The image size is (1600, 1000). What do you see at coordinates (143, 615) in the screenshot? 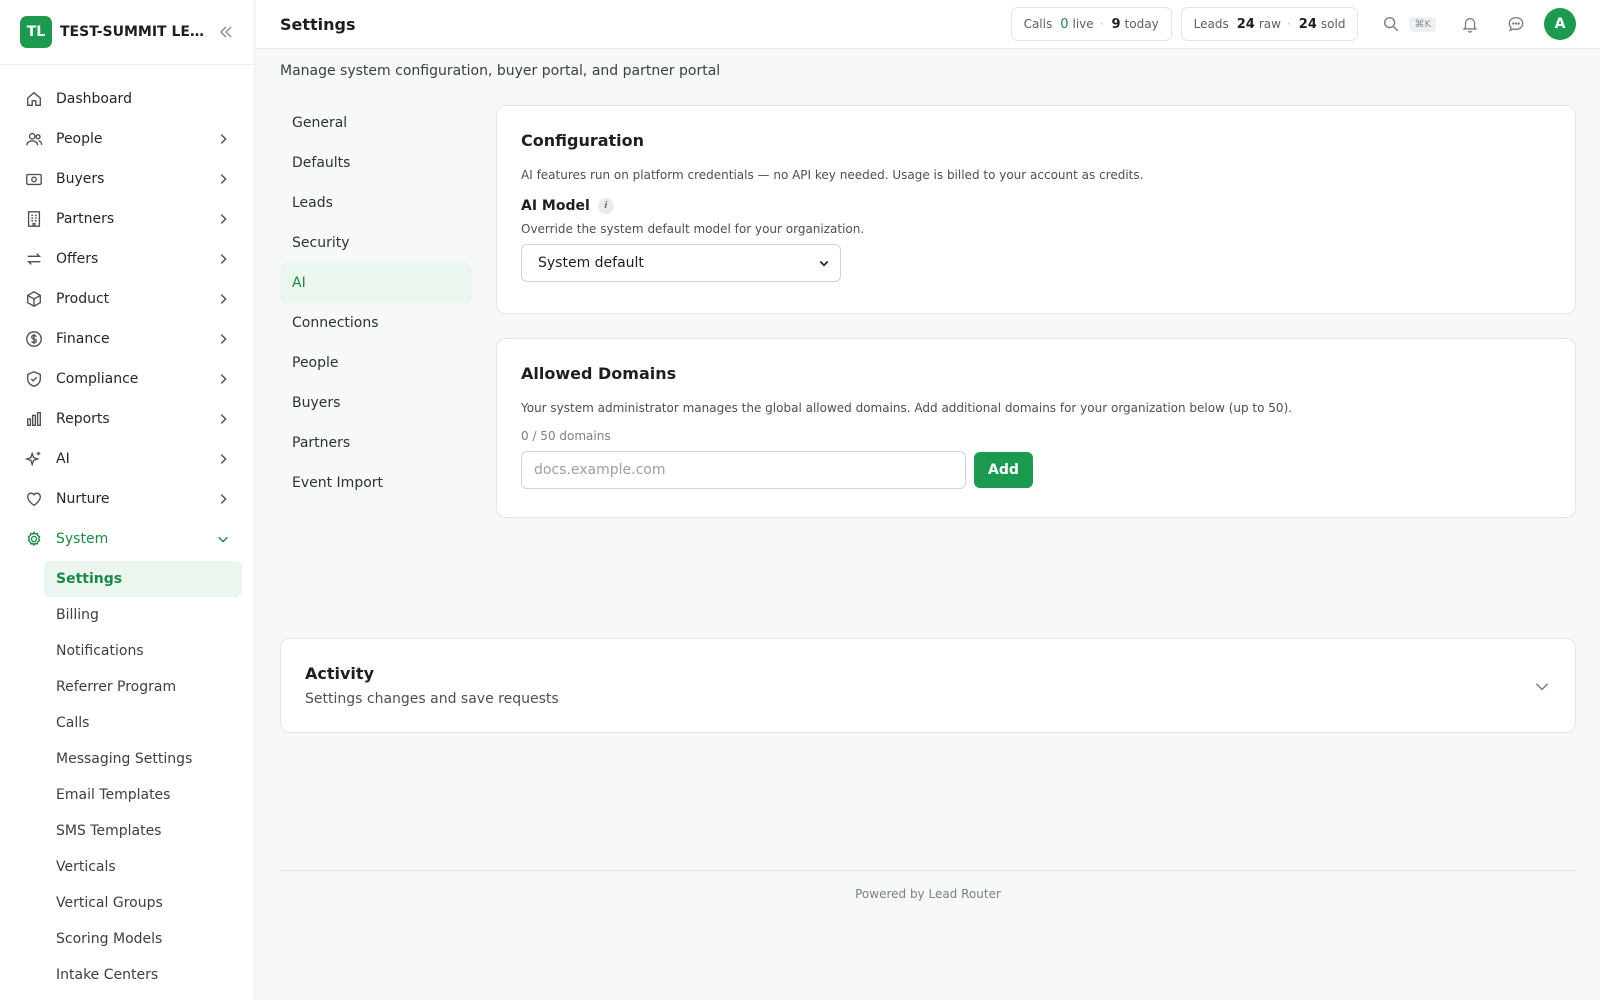
I see `subnav-item-billing: Billing` at bounding box center [143, 615].